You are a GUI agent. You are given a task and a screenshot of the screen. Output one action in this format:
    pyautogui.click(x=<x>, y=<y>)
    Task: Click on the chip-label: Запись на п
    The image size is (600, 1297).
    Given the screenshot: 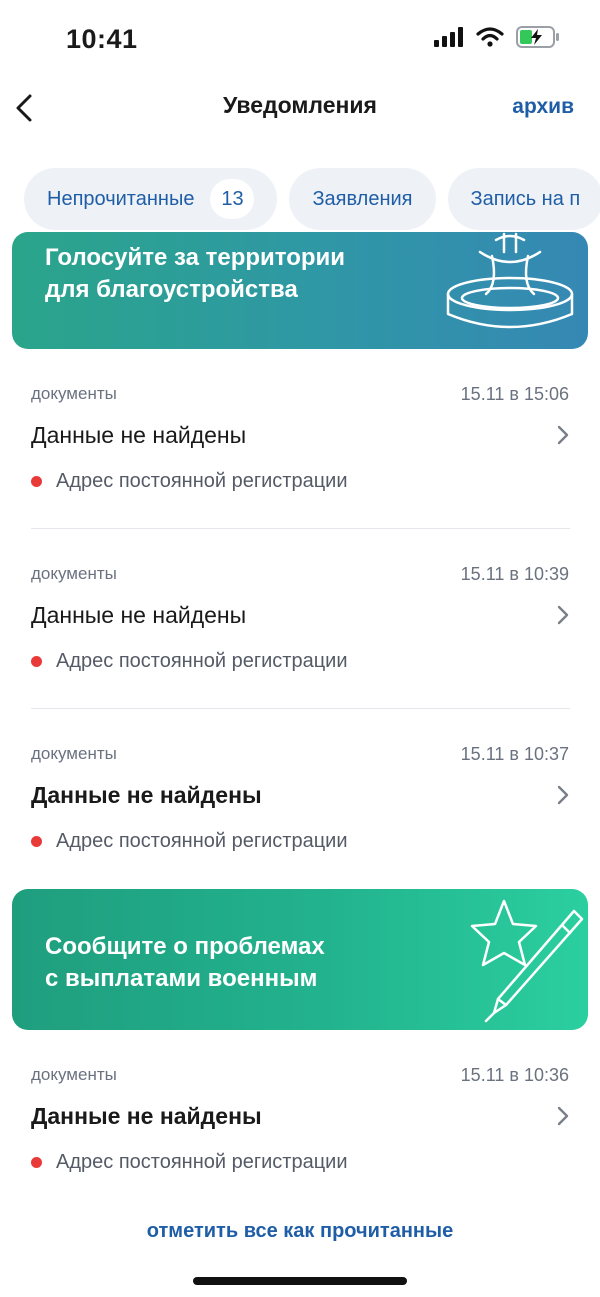 What is the action you would take?
    pyautogui.click(x=525, y=198)
    